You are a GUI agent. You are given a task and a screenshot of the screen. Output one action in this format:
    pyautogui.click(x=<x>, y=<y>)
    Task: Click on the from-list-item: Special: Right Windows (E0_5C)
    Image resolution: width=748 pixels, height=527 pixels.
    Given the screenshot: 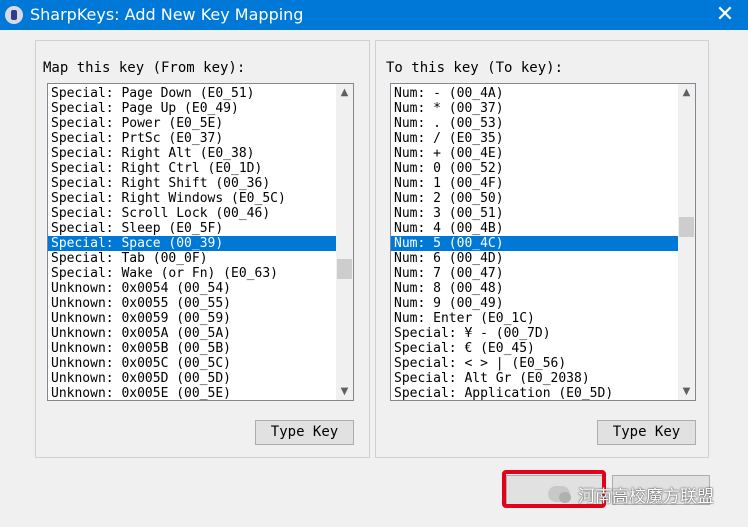 What is the action you would take?
    pyautogui.click(x=192, y=198)
    